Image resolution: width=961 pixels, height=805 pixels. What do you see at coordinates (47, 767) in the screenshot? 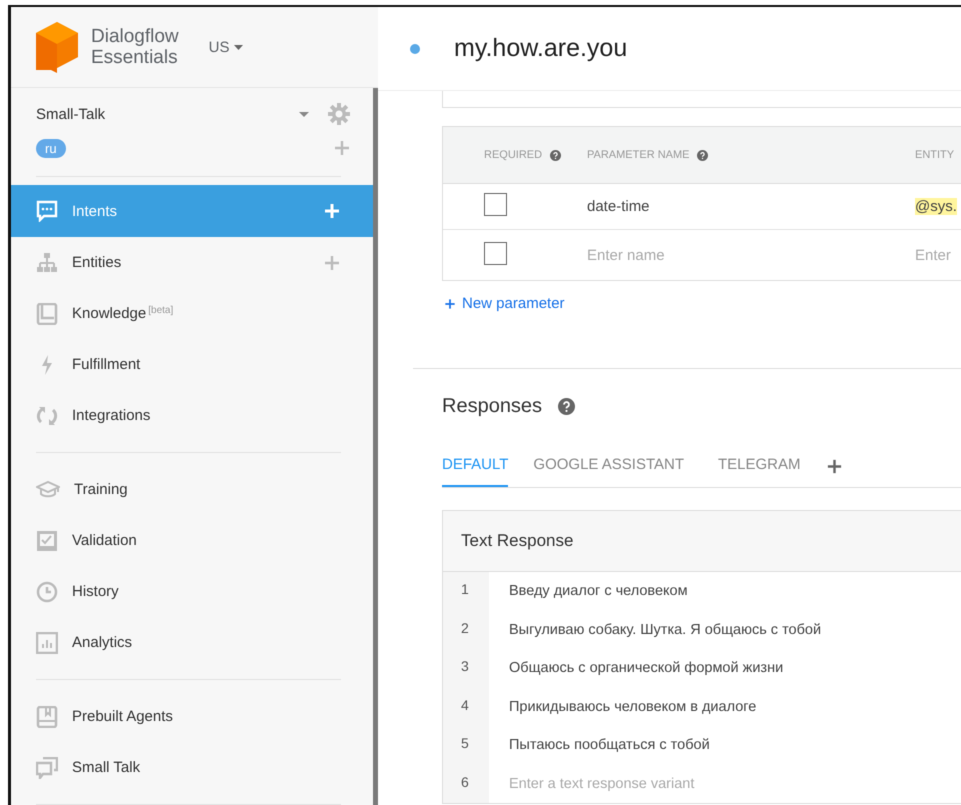
I see `chat-bubbles-icon` at bounding box center [47, 767].